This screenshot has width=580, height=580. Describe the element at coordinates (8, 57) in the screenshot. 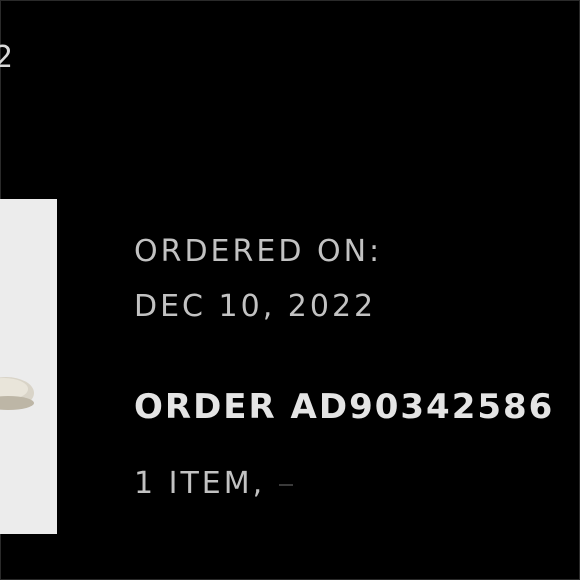

I see `order-count-fragment: 2` at that location.